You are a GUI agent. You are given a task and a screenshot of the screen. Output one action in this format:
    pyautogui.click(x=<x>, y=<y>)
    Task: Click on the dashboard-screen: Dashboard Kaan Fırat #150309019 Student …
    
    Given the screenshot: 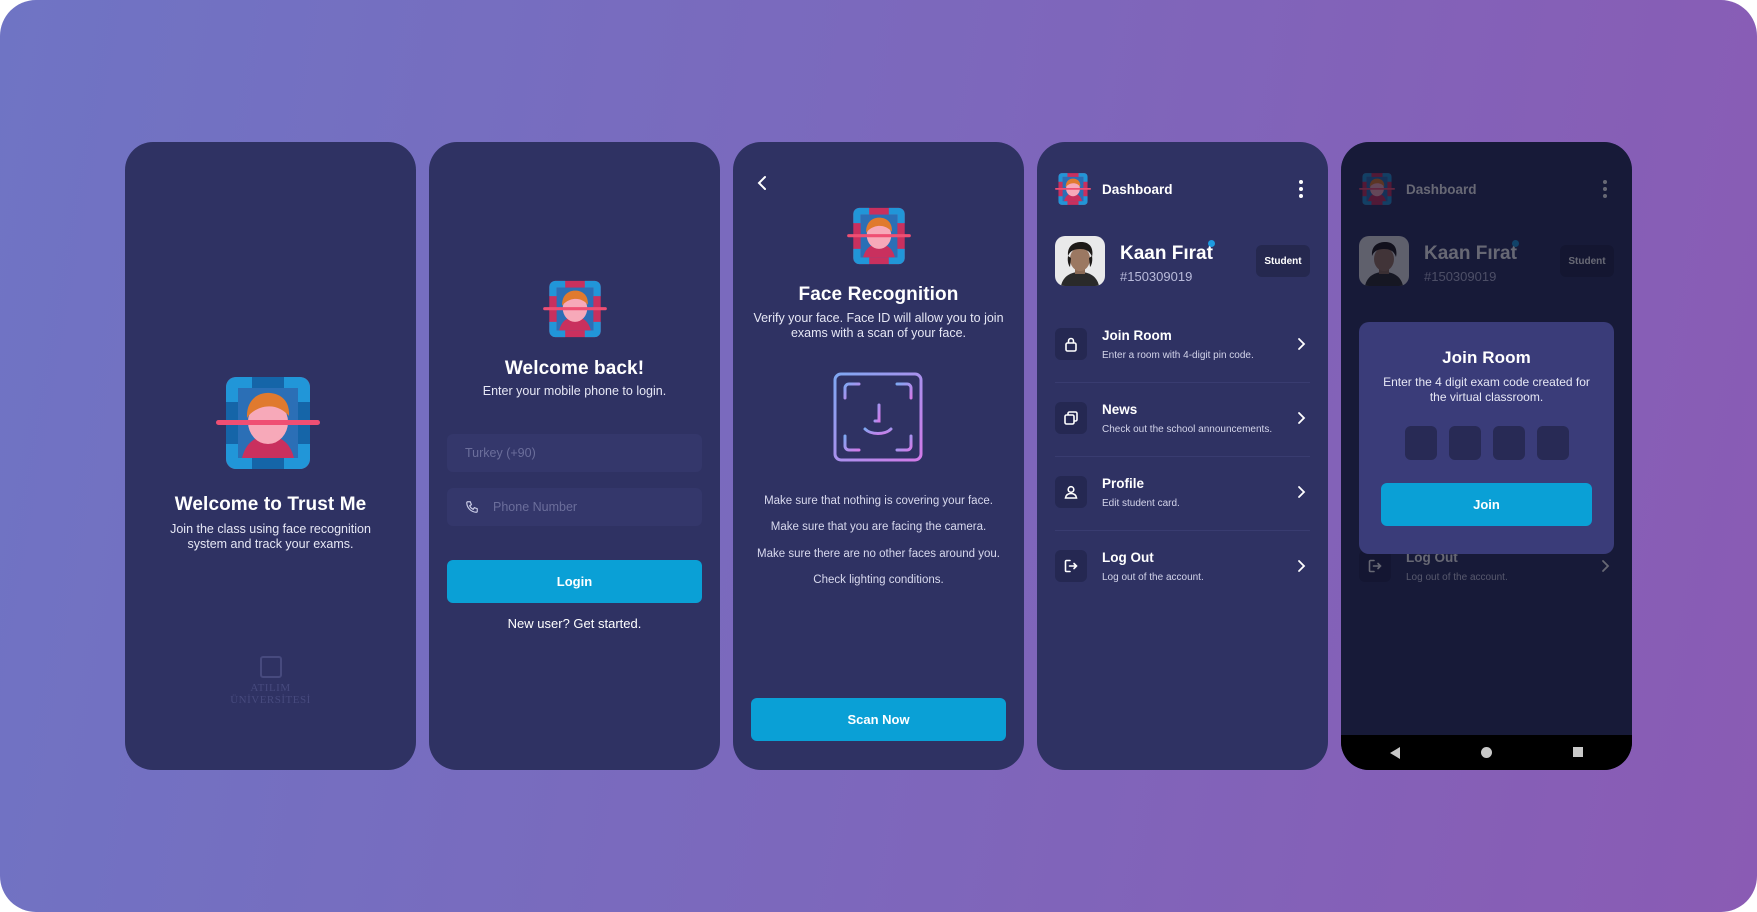 What is the action you would take?
    pyautogui.click(x=1182, y=456)
    